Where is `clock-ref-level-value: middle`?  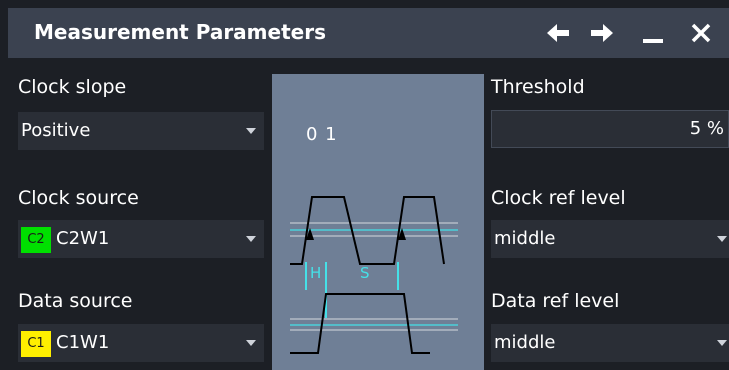
clock-ref-level-value: middle is located at coordinates (525, 238).